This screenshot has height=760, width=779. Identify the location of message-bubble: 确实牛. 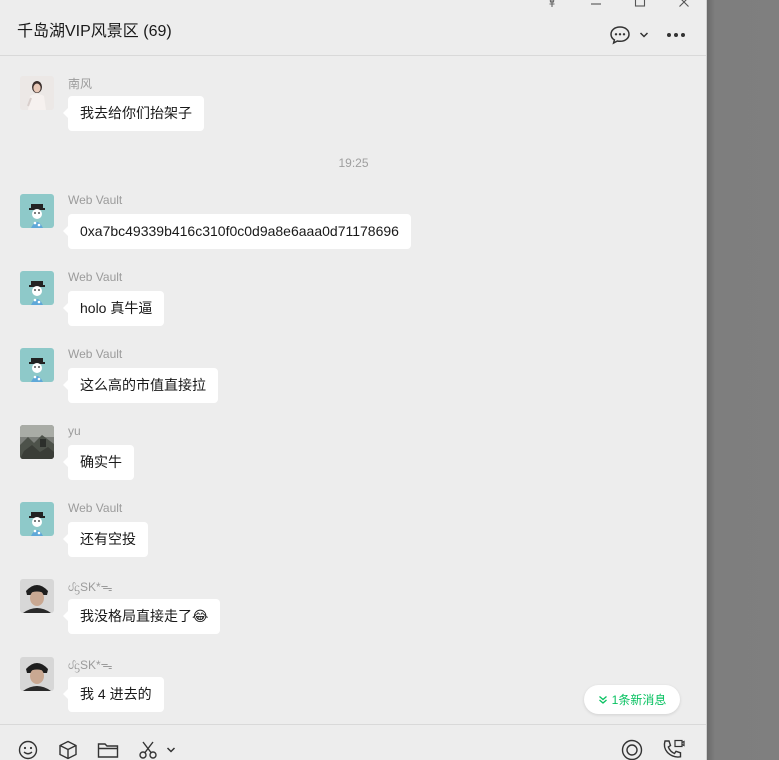
(98, 462).